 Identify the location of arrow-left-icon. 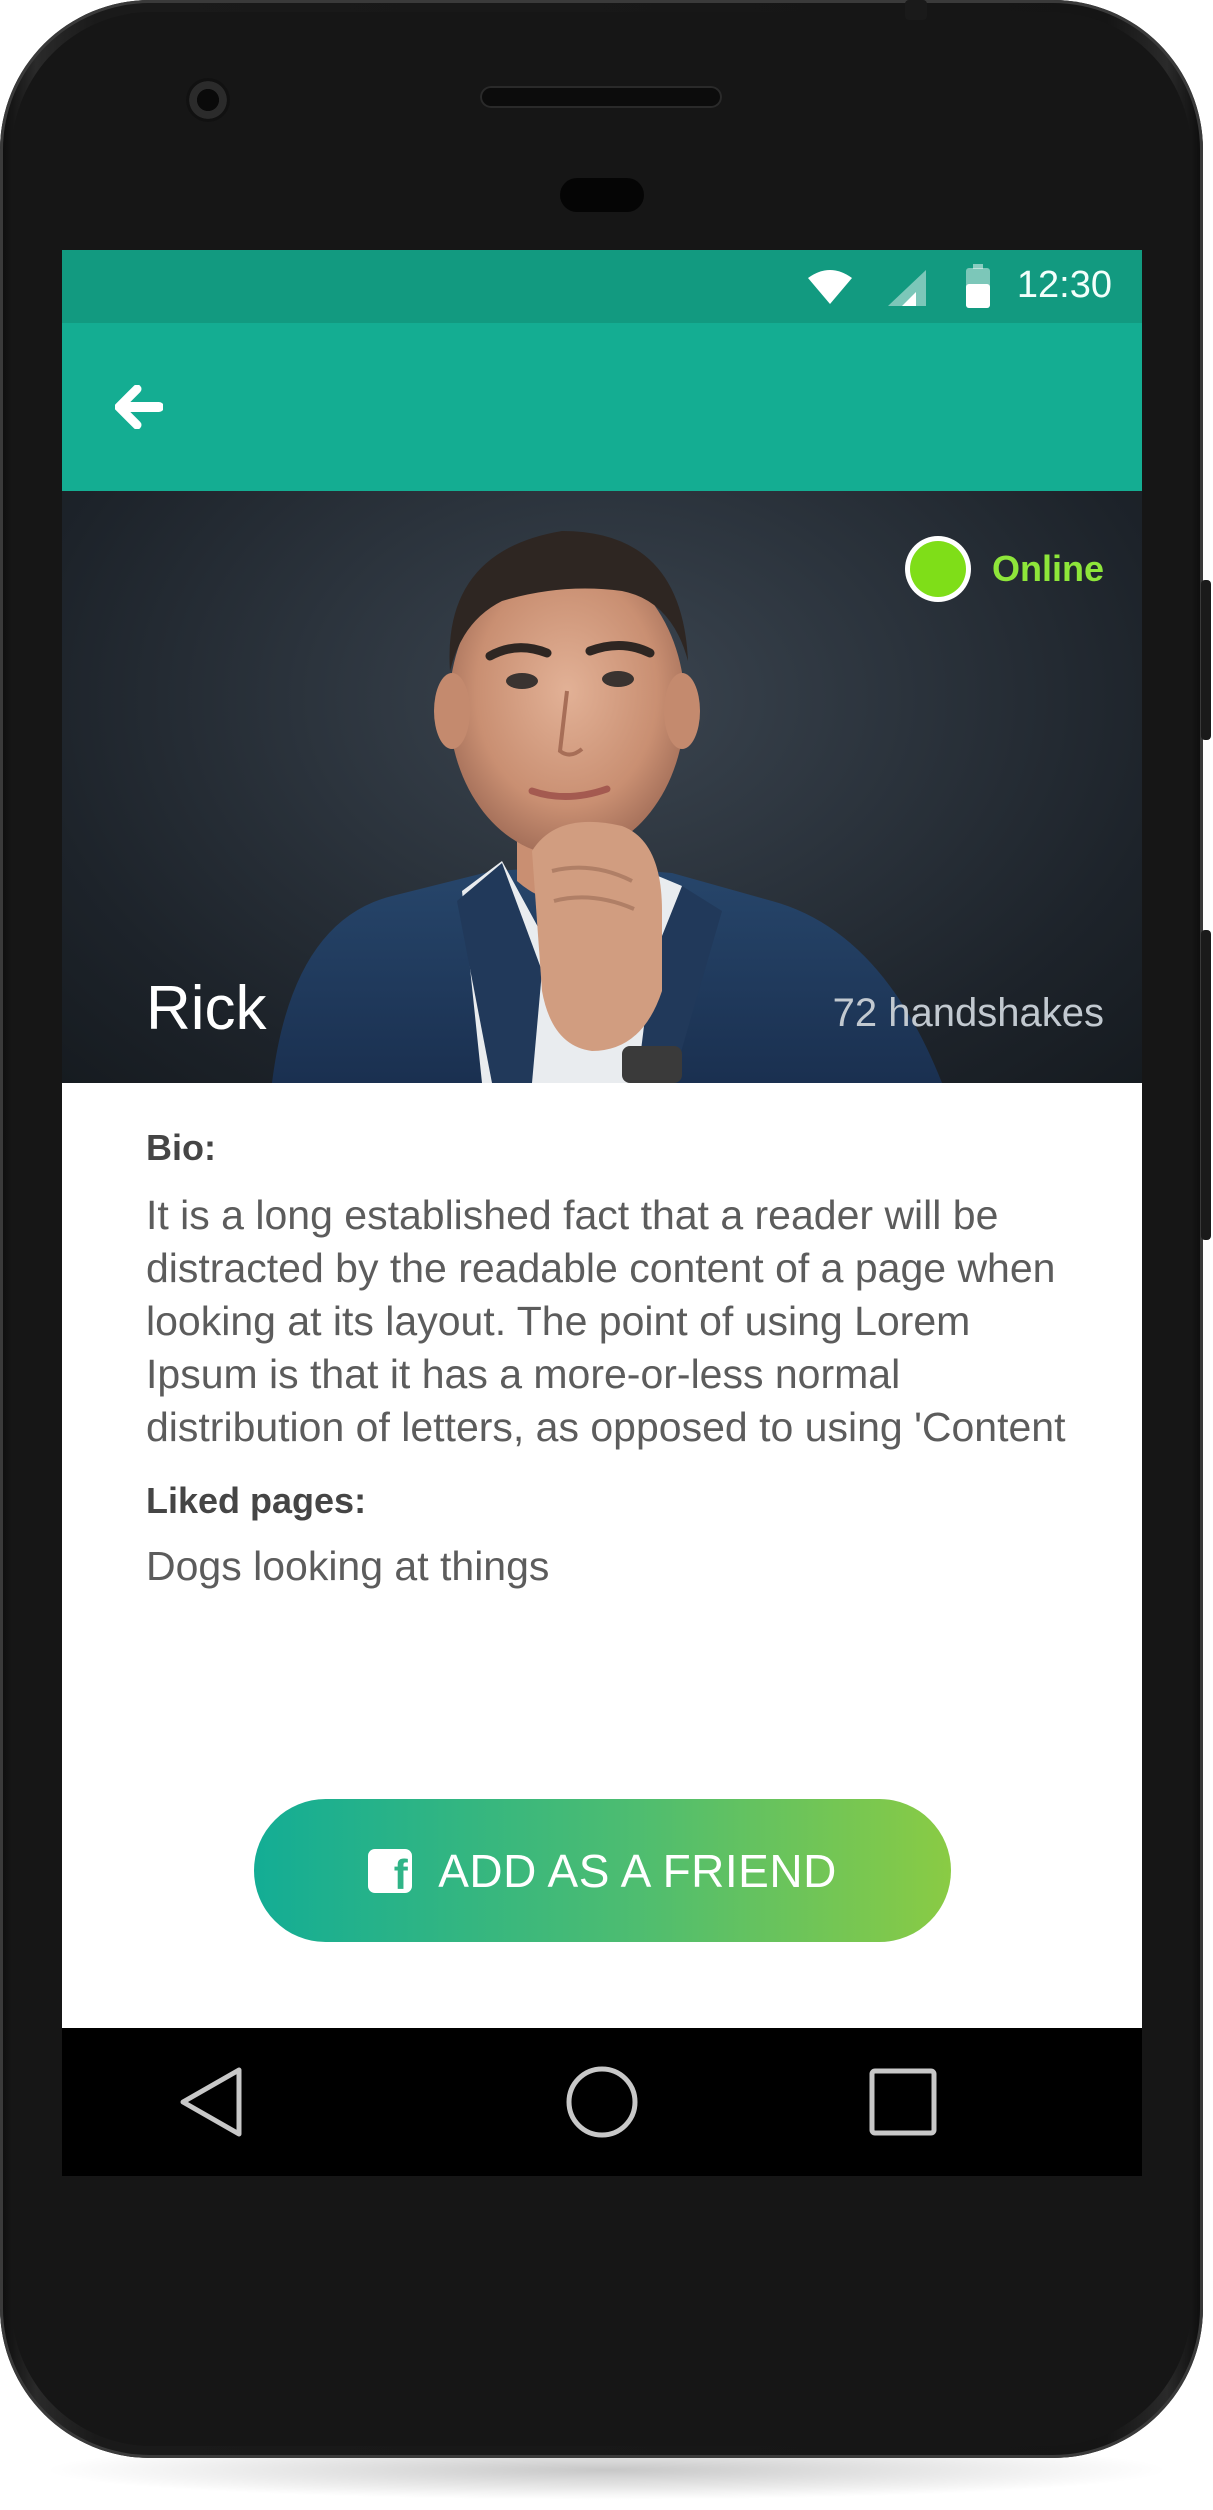
(139, 407).